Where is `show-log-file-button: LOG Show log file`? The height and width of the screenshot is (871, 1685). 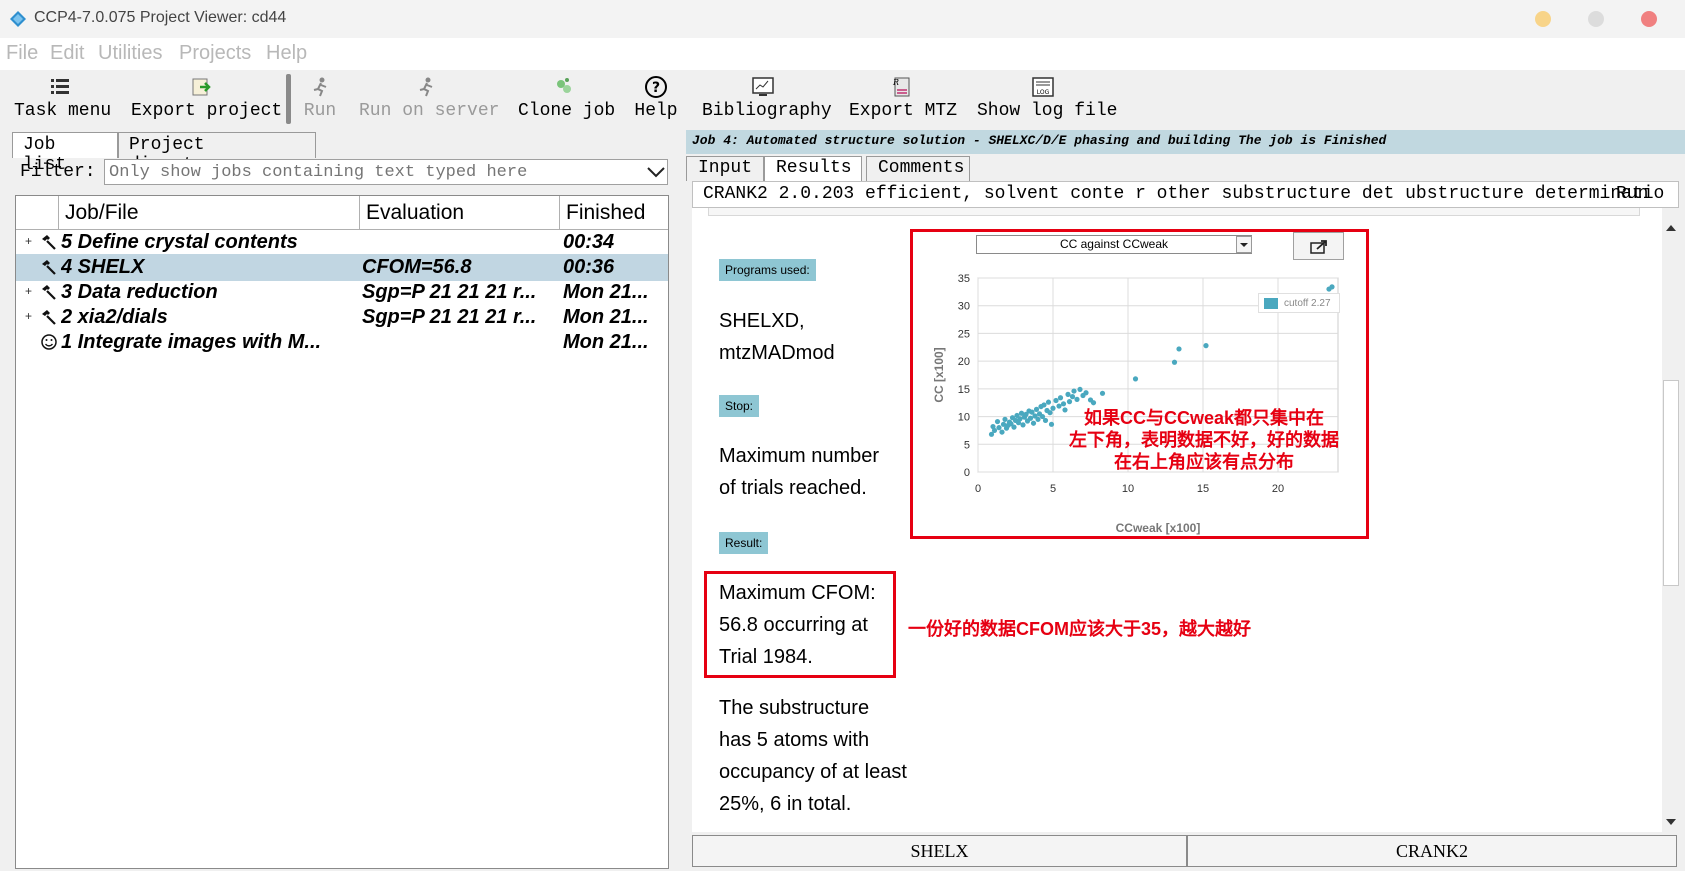 show-log-file-button: LOG Show log file is located at coordinates (1047, 100).